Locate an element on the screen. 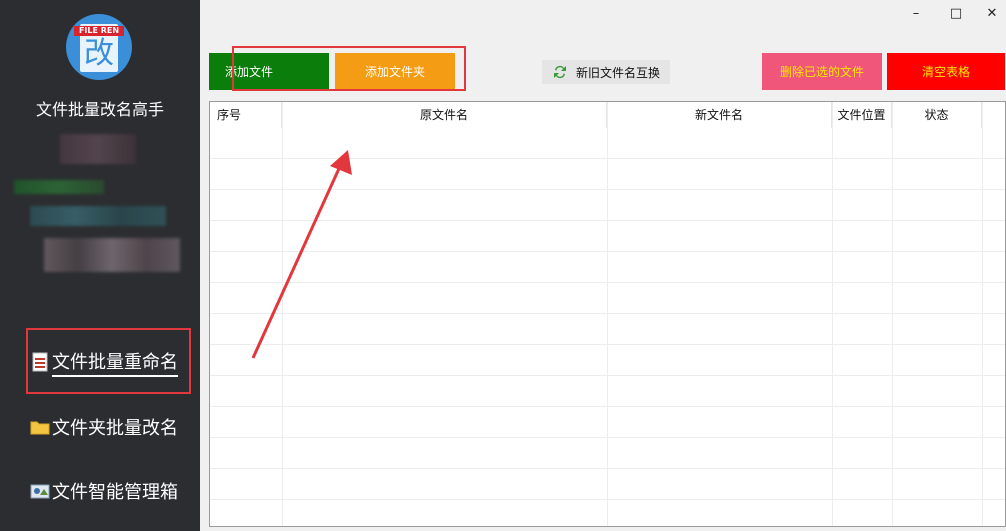  minimize-button: – is located at coordinates (916, 14).